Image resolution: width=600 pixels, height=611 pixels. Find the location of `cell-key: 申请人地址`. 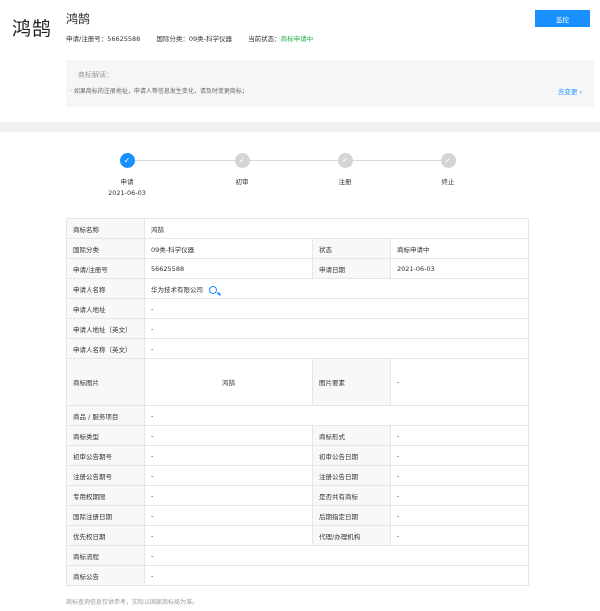

cell-key: 申请人地址 is located at coordinates (105, 308).